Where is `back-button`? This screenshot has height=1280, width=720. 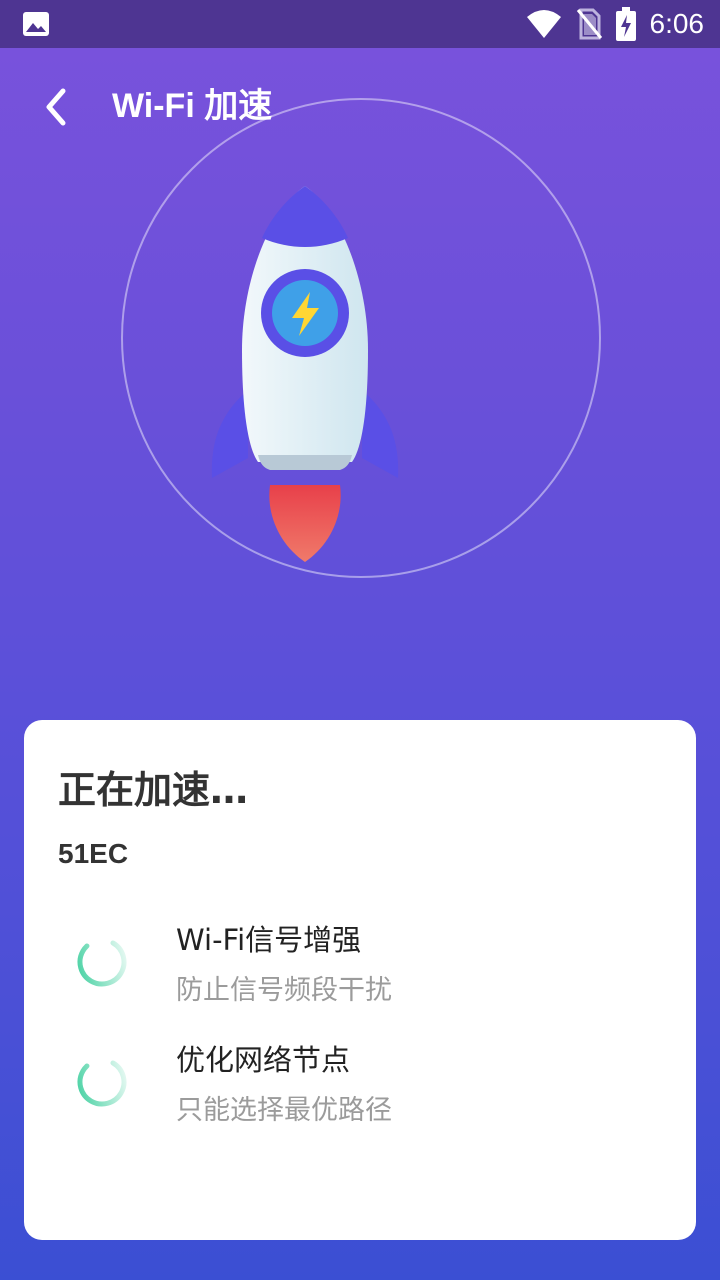 back-button is located at coordinates (57, 107).